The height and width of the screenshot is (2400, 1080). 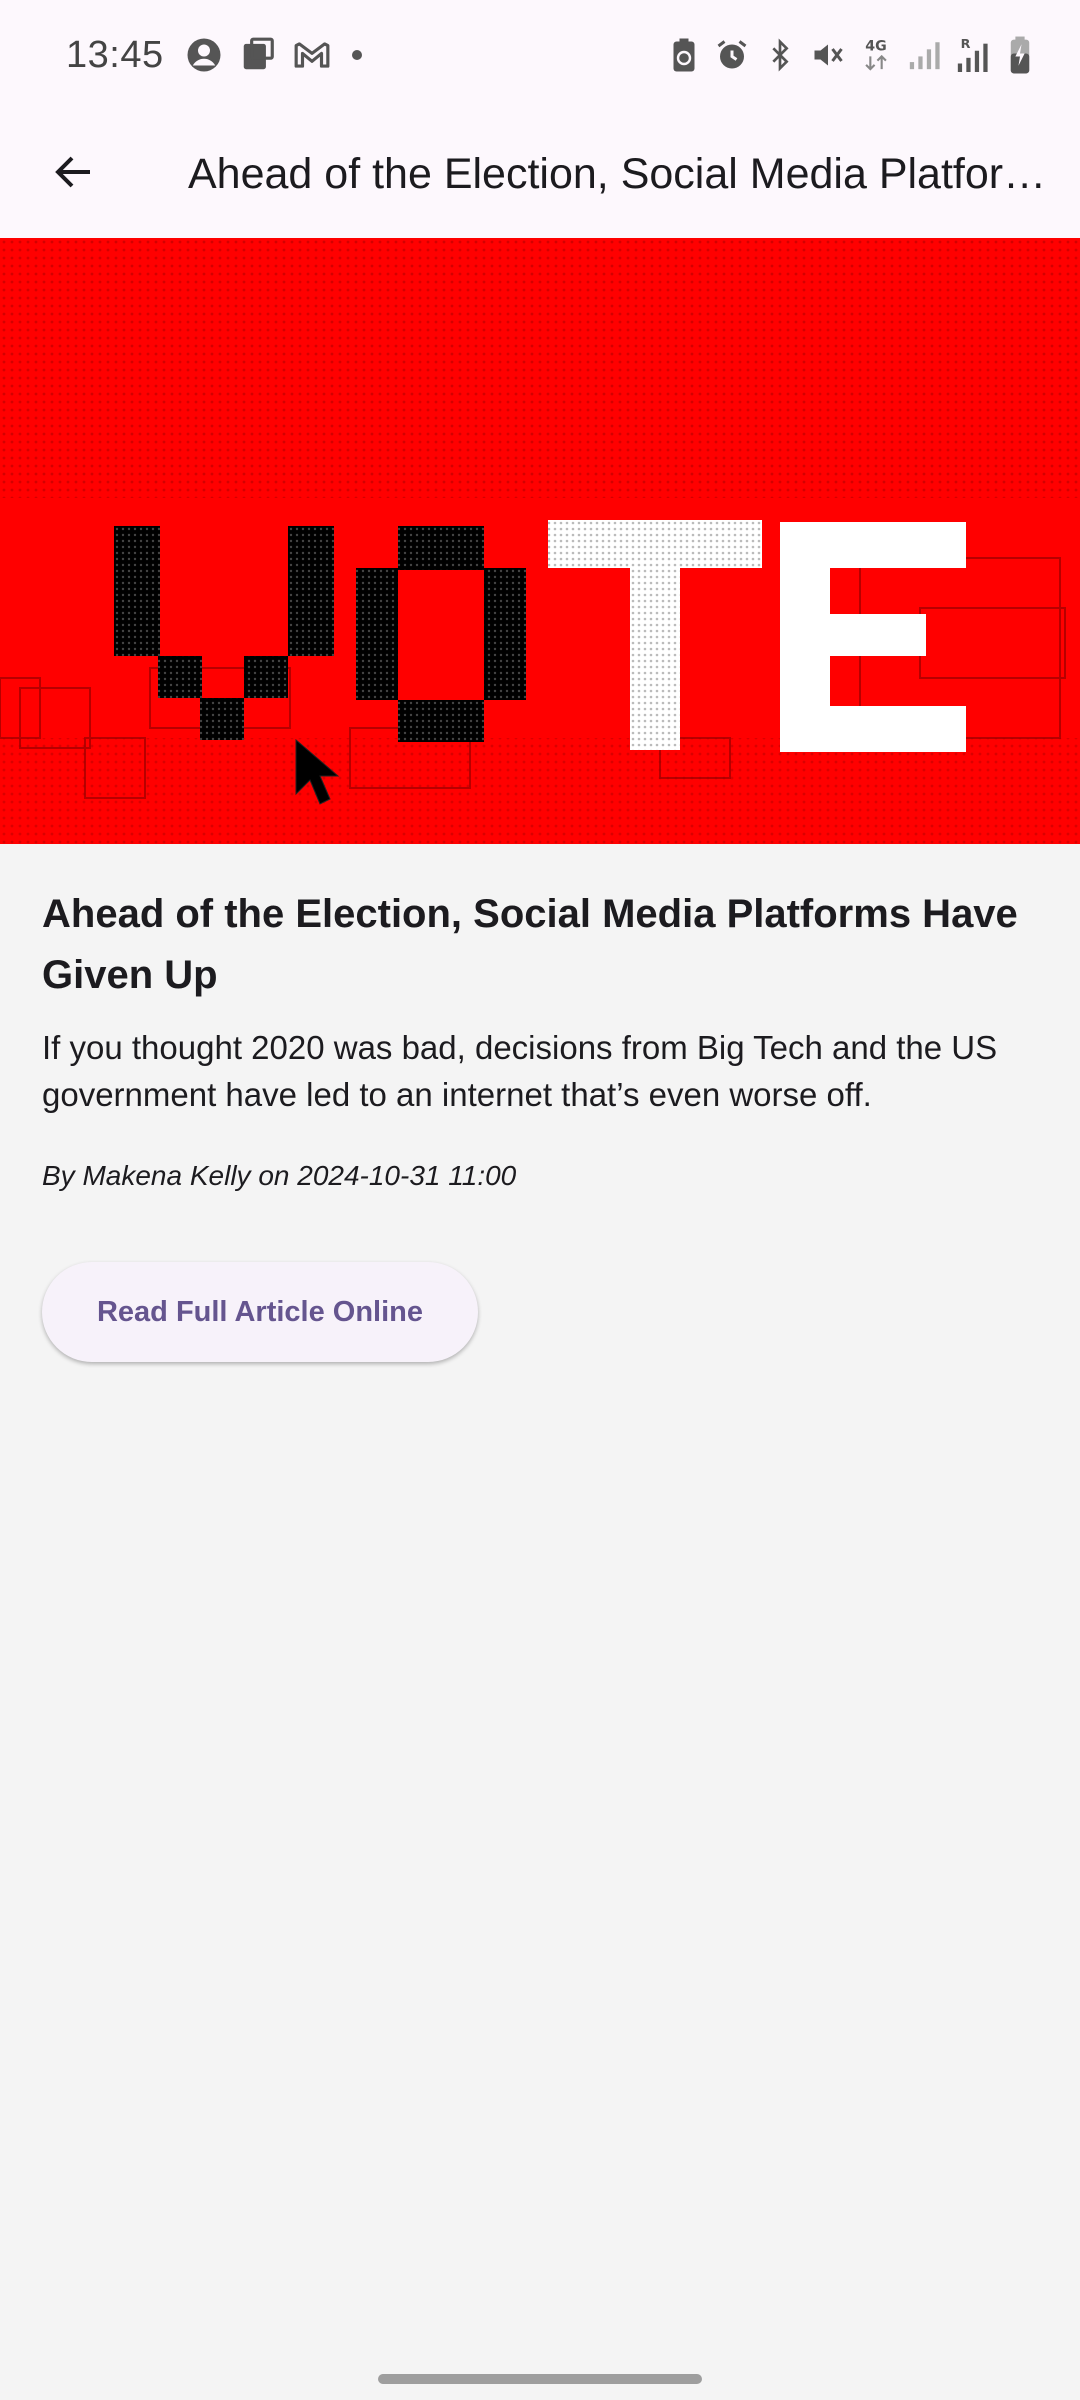 What do you see at coordinates (312, 55) in the screenshot?
I see `gmail-icon` at bounding box center [312, 55].